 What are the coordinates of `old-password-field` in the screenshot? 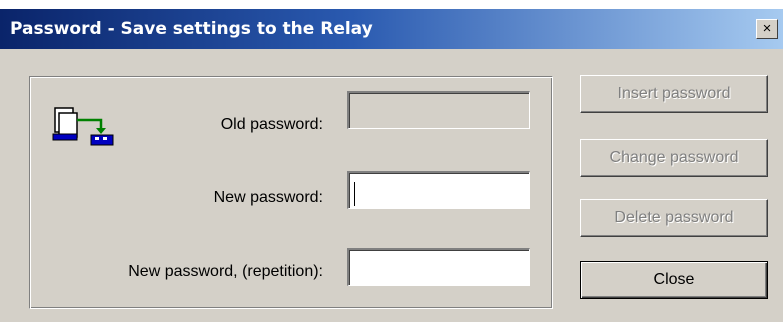 It's located at (438, 110).